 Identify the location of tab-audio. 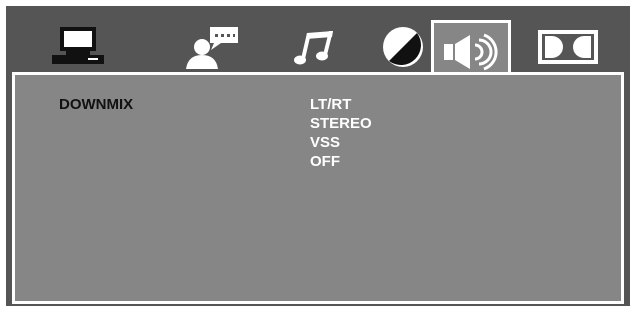
(316, 47).